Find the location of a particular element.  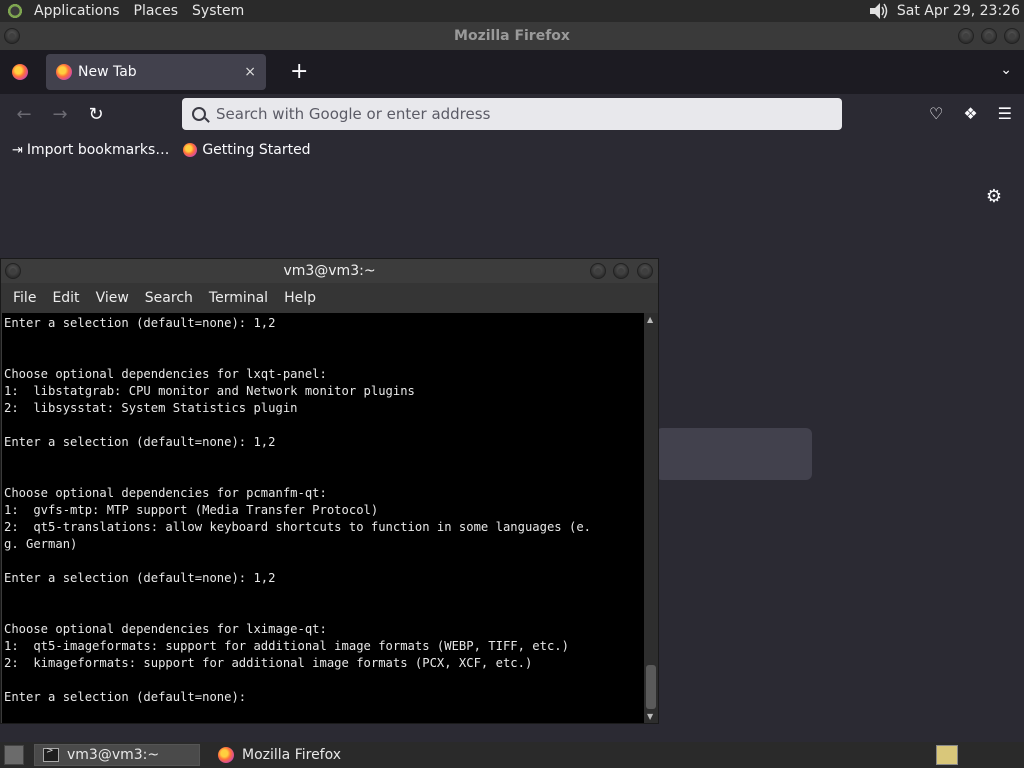

scroll-down-arrow-icon: ▼ is located at coordinates (650, 716).